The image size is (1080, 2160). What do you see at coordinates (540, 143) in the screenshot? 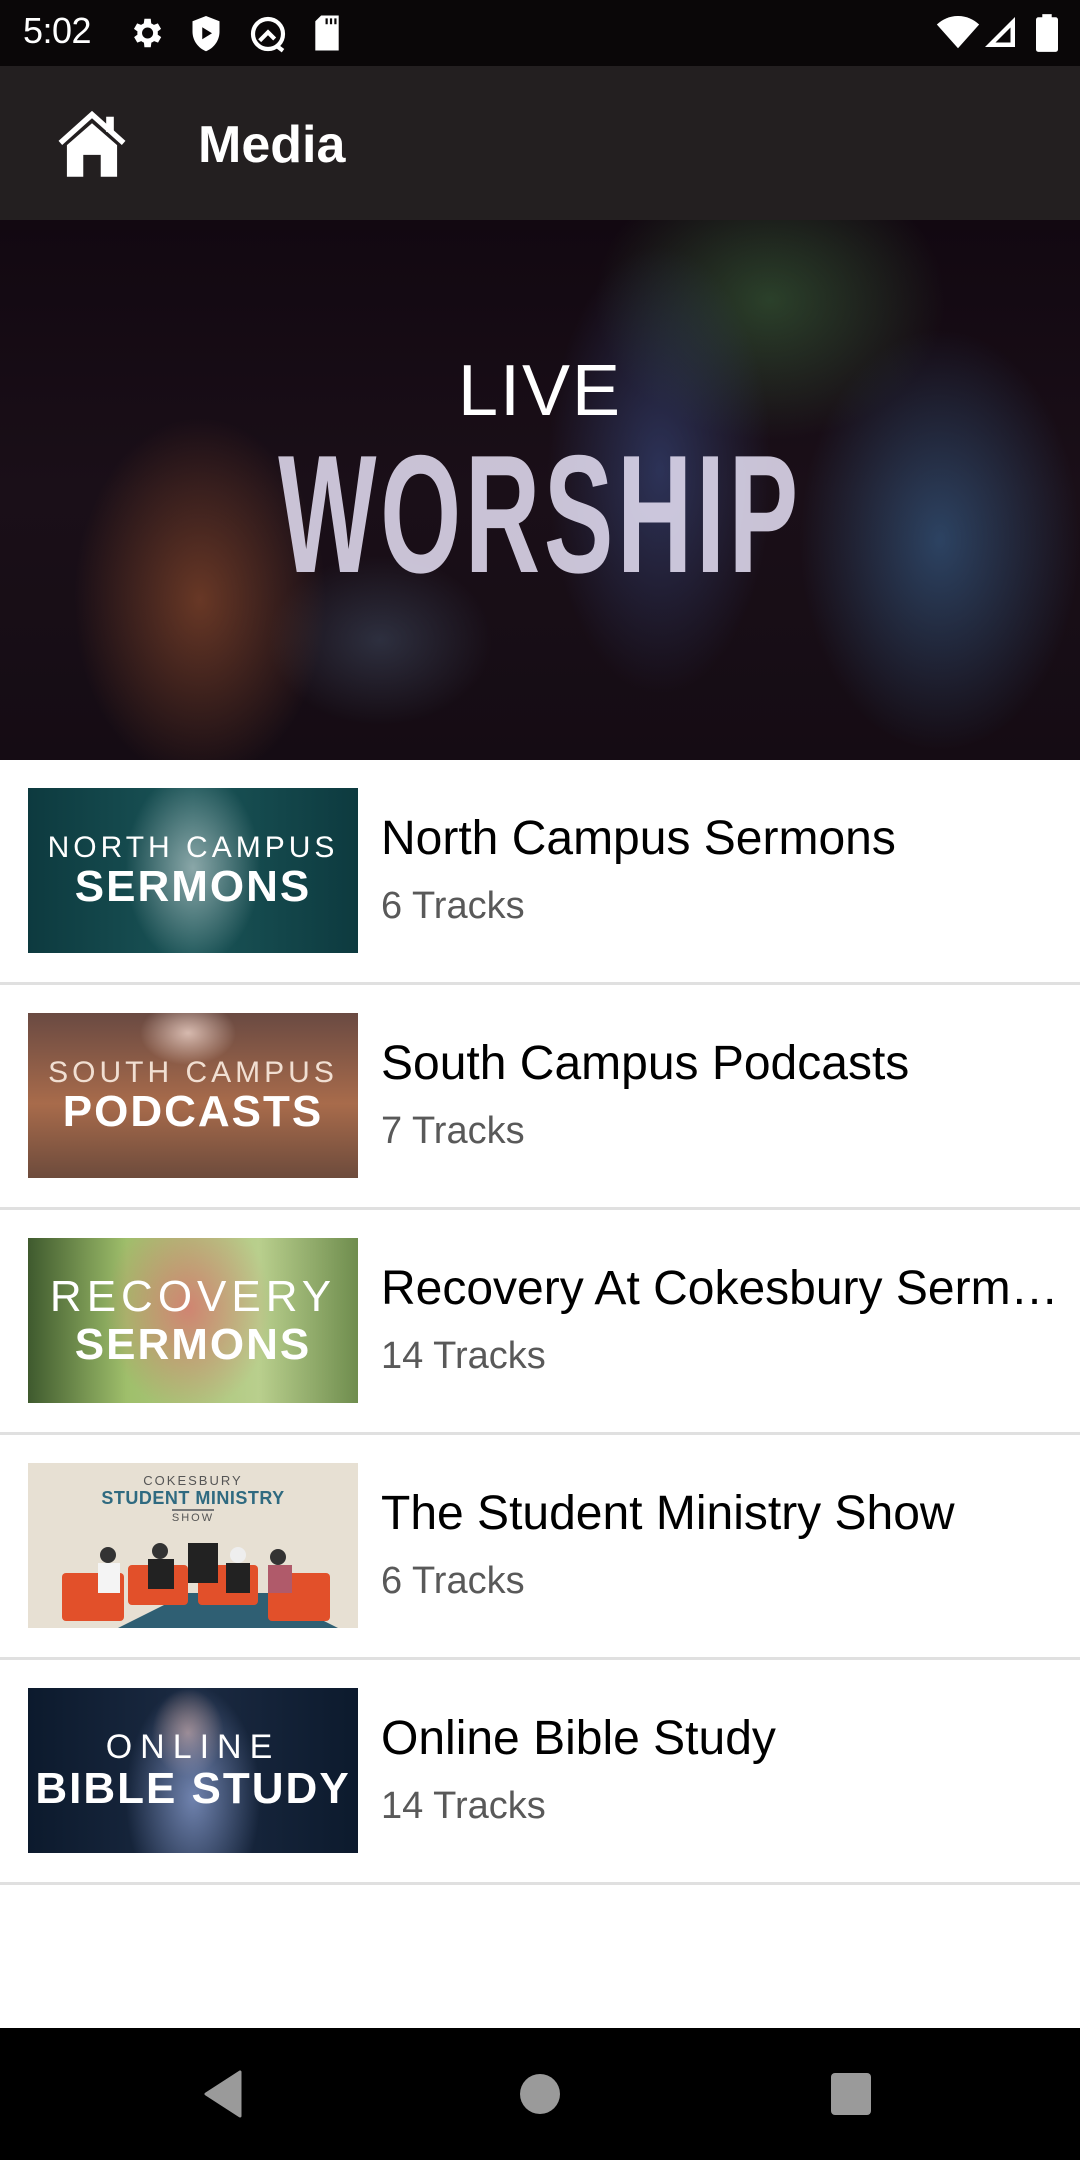
I see `app-bar: Media` at bounding box center [540, 143].